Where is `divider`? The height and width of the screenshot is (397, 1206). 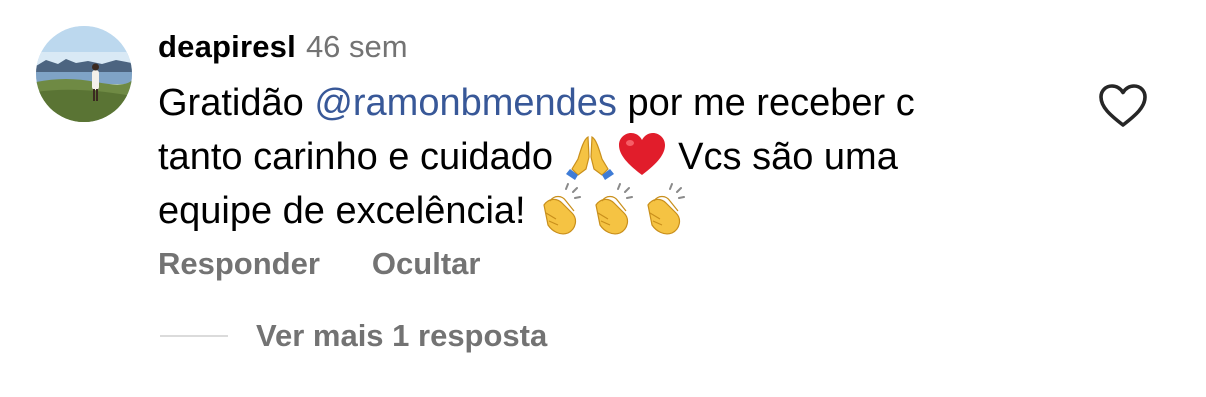 divider is located at coordinates (194, 336).